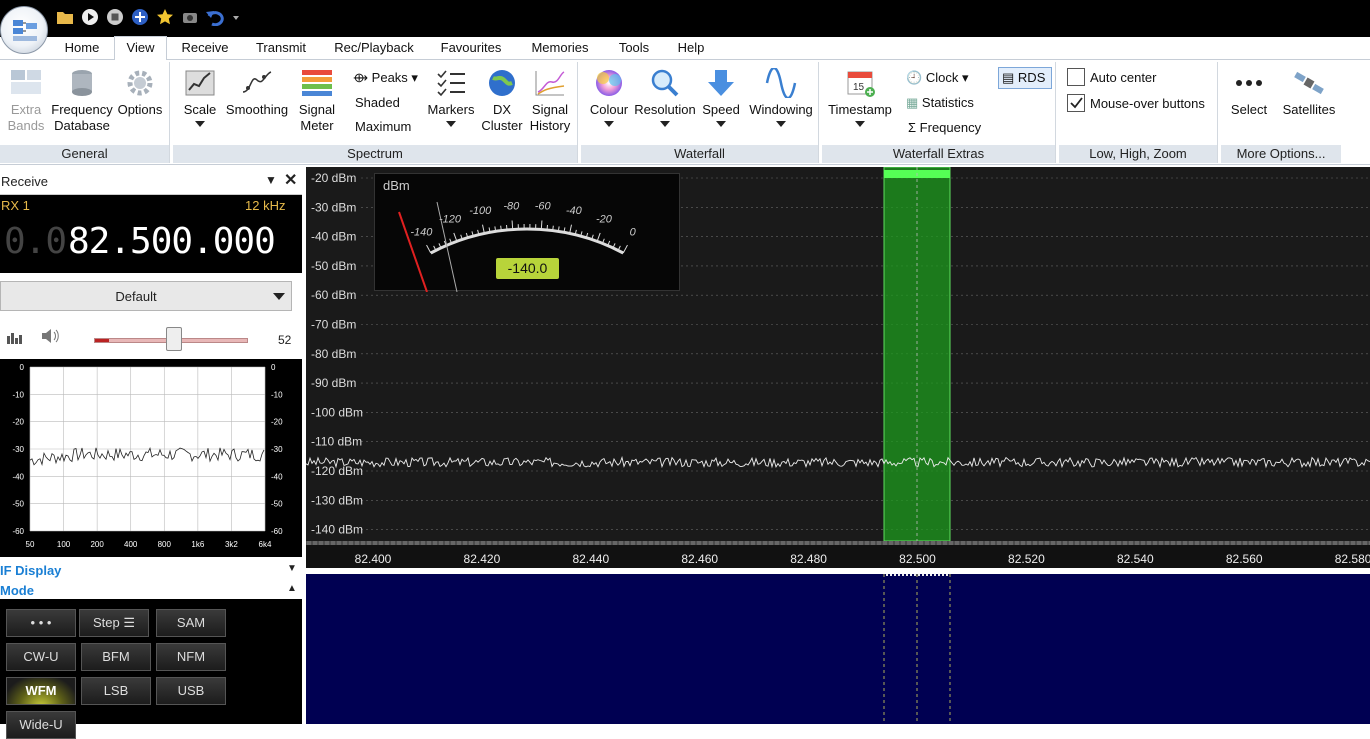 This screenshot has height=739, width=1370. Describe the element at coordinates (214, 17) in the screenshot. I see `undo-icon` at that location.